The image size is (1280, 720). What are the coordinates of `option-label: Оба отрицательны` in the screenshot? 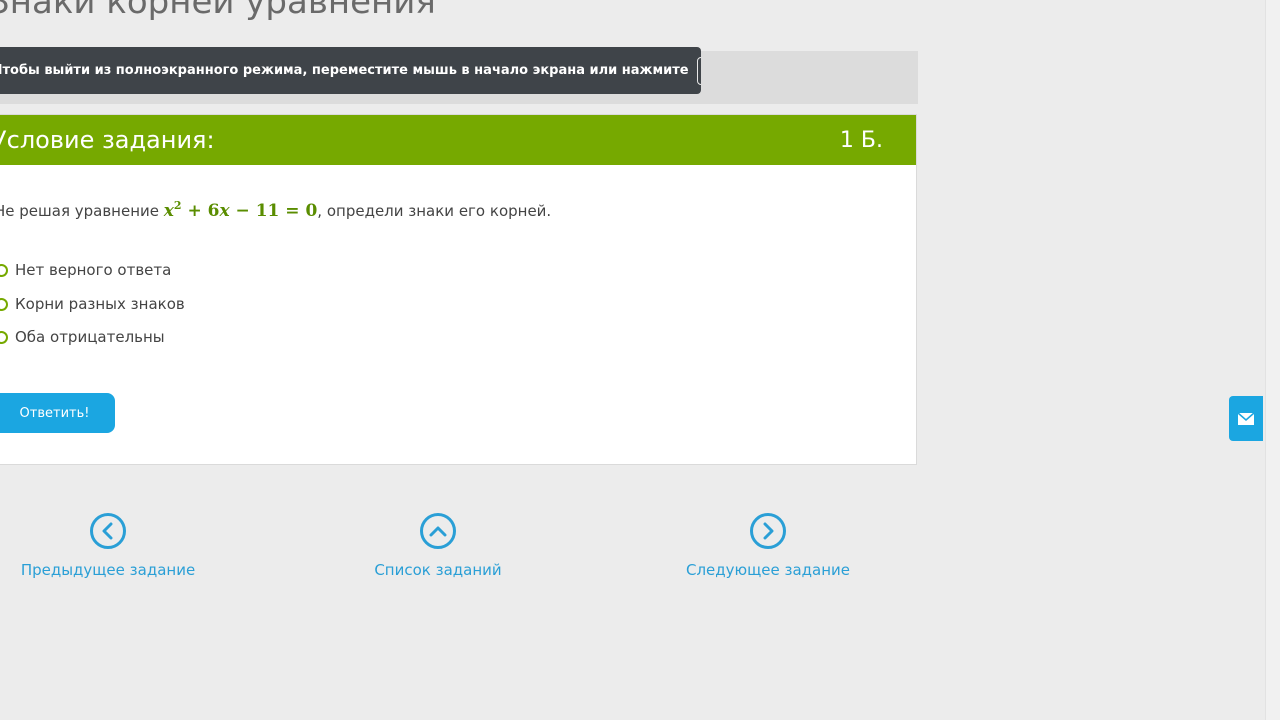 It's located at (90, 337).